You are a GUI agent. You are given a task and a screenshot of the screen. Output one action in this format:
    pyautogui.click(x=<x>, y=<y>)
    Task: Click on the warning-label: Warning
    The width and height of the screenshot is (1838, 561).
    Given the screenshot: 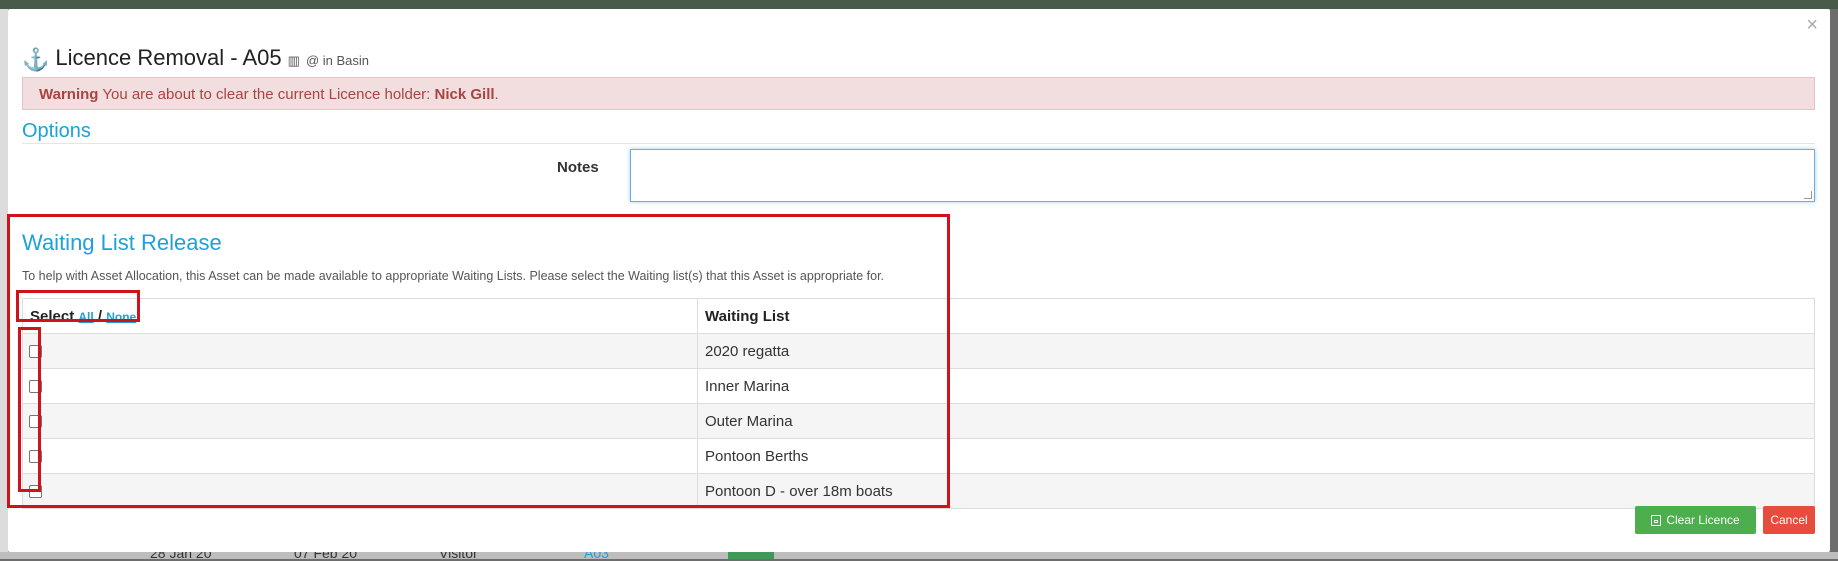 What is the action you would take?
    pyautogui.click(x=69, y=94)
    